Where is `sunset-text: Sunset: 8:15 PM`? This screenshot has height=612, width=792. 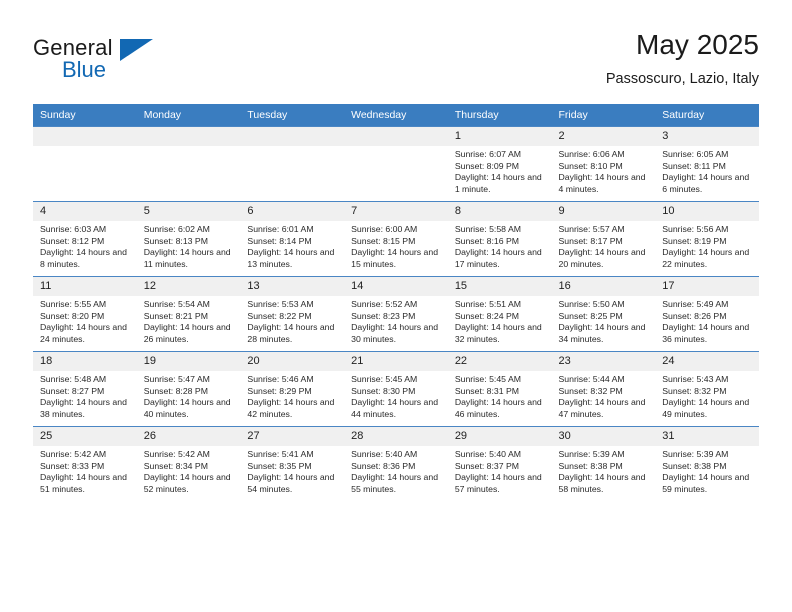
sunset-text: Sunset: 8:15 PM is located at coordinates (383, 240).